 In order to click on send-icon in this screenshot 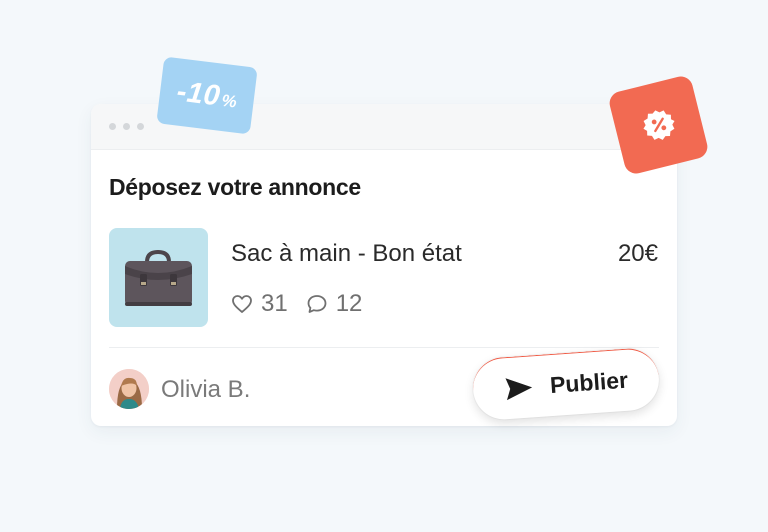, I will do `click(519, 388)`.